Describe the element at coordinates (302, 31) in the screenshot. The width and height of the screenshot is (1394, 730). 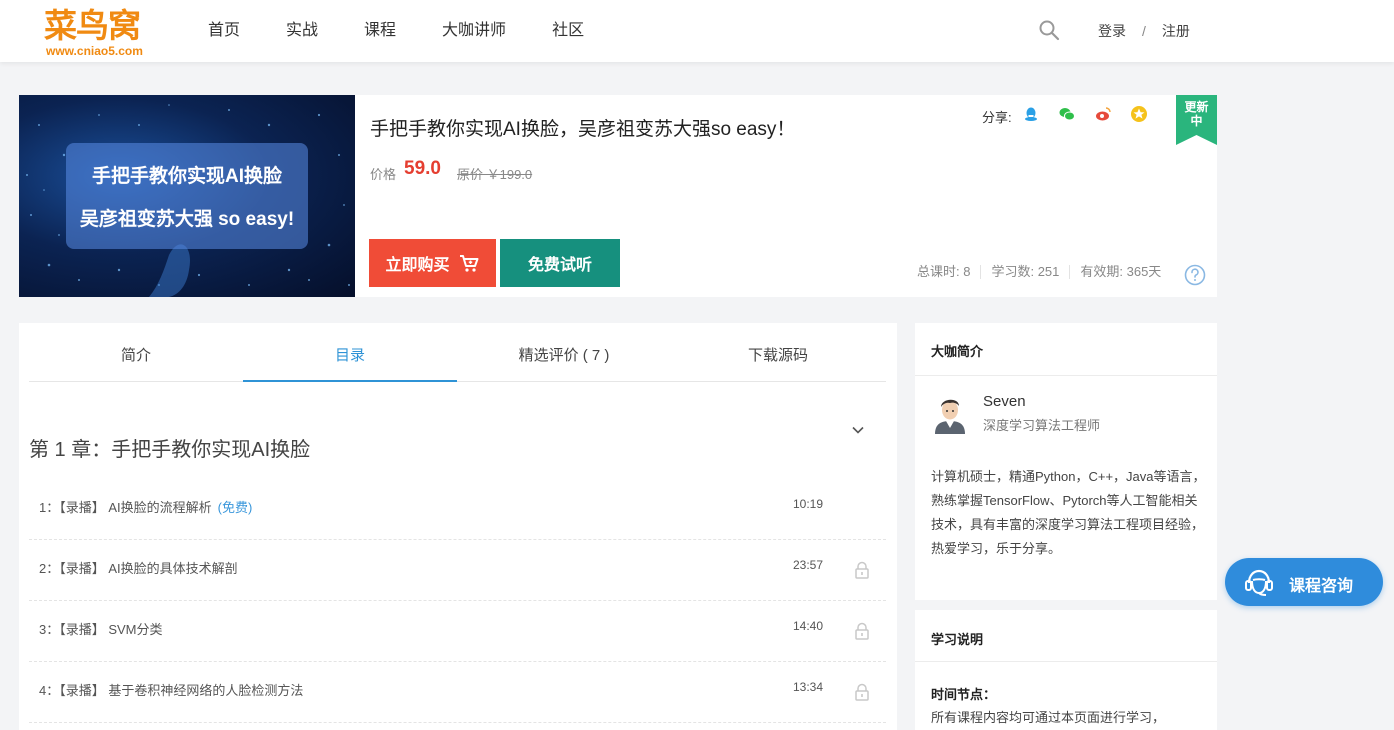
I see `nav-item-practice: 实战` at that location.